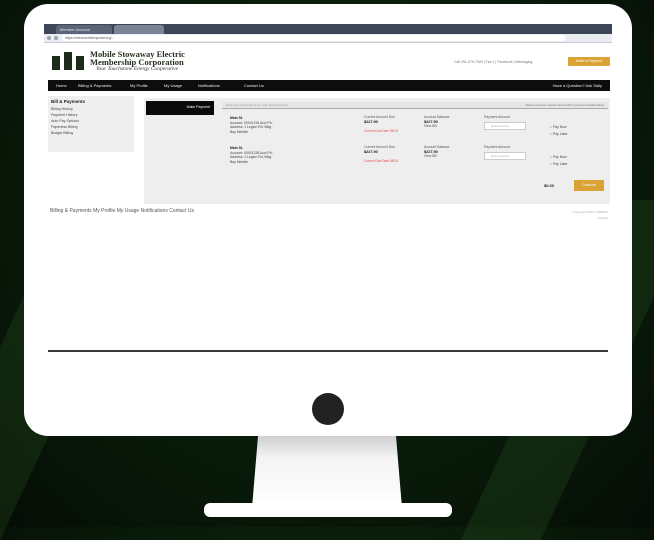  What do you see at coordinates (56, 38) in the screenshot?
I see `forward-icon` at bounding box center [56, 38].